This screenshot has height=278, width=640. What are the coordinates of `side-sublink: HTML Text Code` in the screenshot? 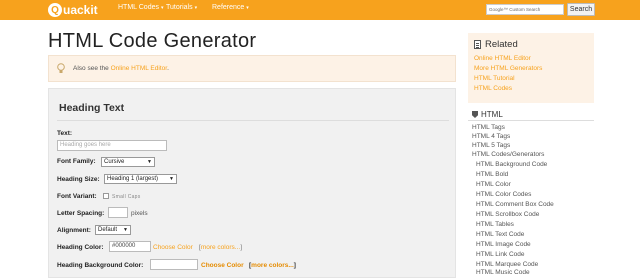 It's located at (500, 234).